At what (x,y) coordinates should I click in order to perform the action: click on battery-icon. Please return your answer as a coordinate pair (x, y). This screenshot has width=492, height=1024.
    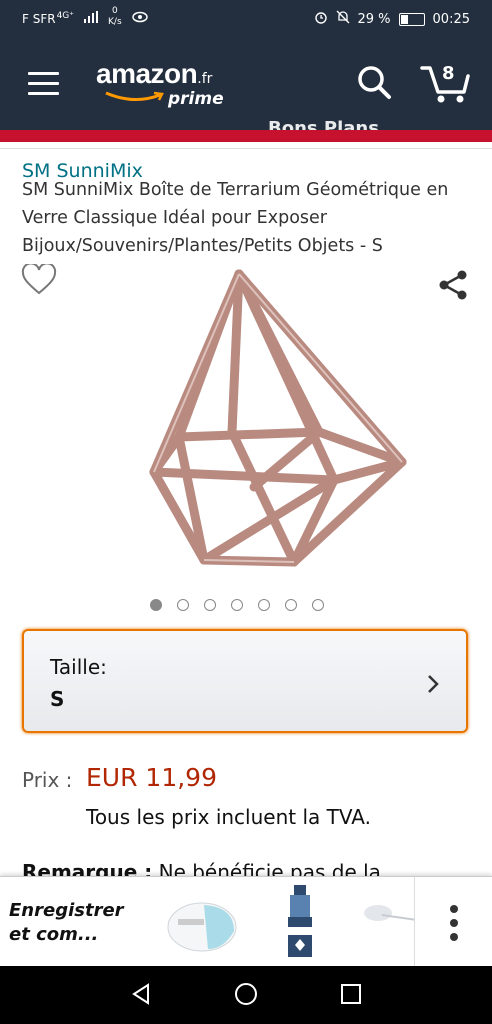
    Looking at the image, I should click on (411, 19).